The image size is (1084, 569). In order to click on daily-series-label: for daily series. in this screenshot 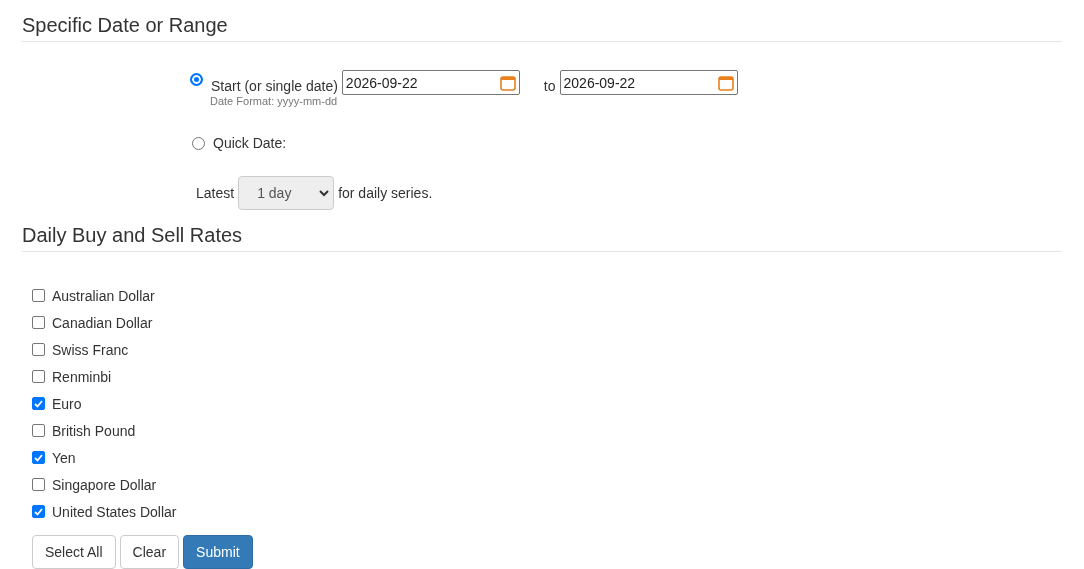, I will do `click(385, 193)`.